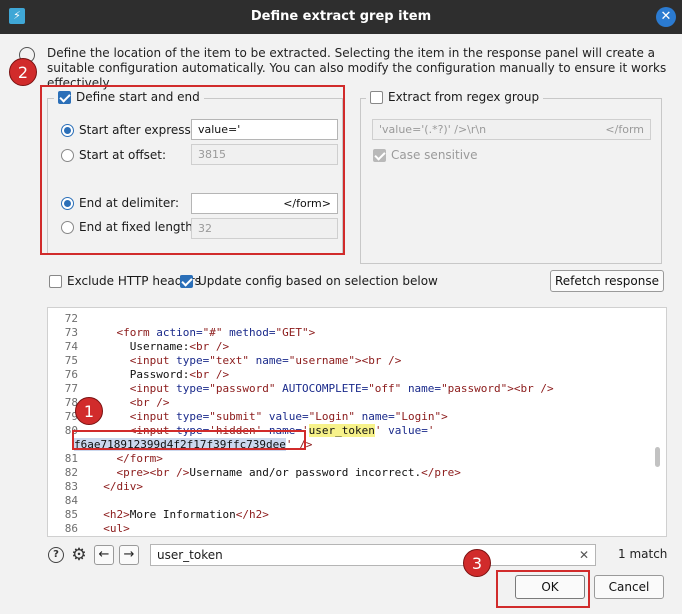  What do you see at coordinates (252, 514) in the screenshot?
I see `code-segment: </h2>` at bounding box center [252, 514].